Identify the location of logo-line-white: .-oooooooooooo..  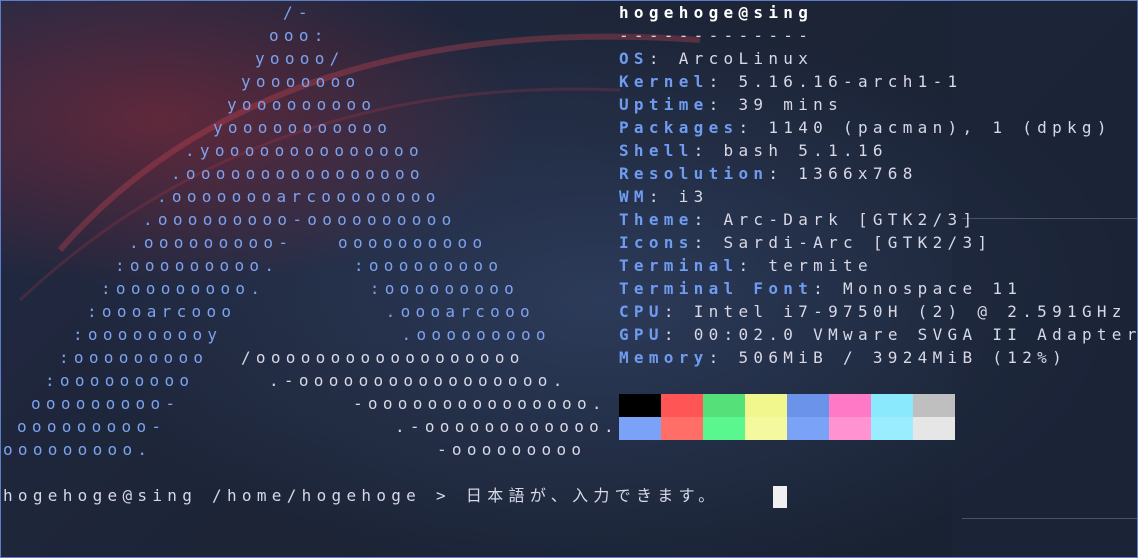
(507, 426).